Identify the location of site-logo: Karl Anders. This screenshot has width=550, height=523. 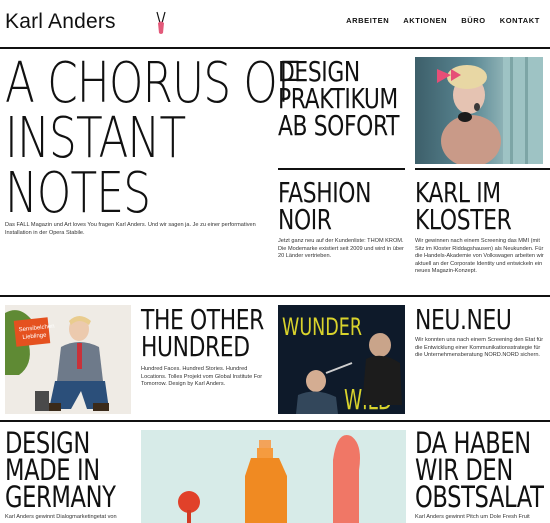
(60, 22).